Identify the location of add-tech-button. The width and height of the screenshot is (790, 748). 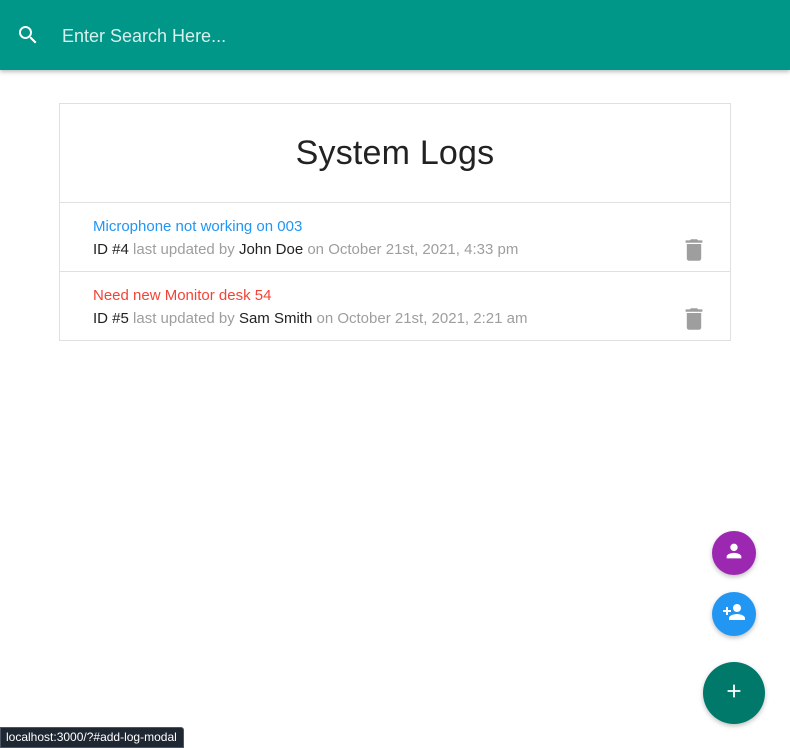
(734, 614).